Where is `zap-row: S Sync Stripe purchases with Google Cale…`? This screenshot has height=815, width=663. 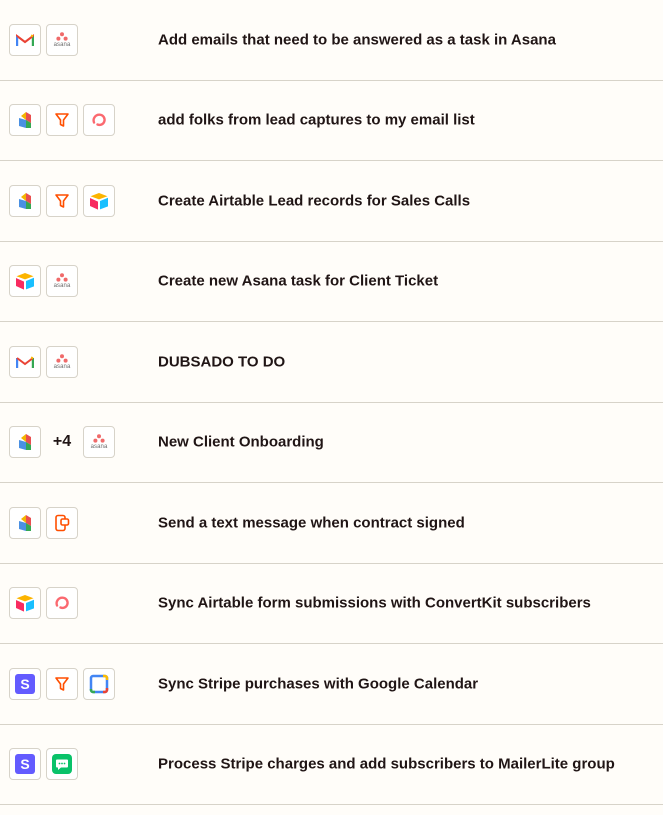 zap-row: S Sync Stripe purchases with Google Cale… is located at coordinates (331, 684).